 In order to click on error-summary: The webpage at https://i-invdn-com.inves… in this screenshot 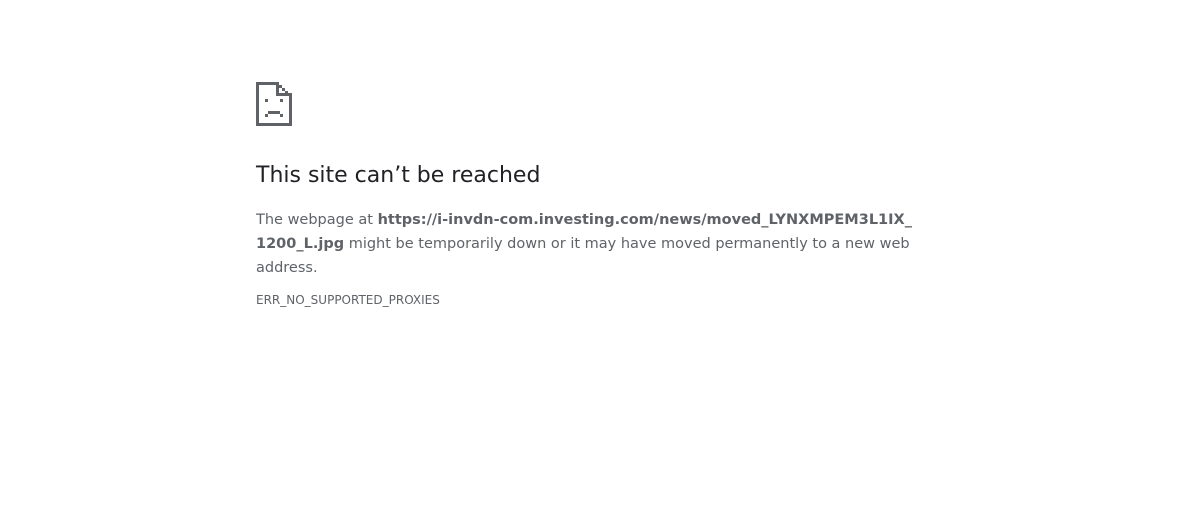, I will do `click(586, 244)`.